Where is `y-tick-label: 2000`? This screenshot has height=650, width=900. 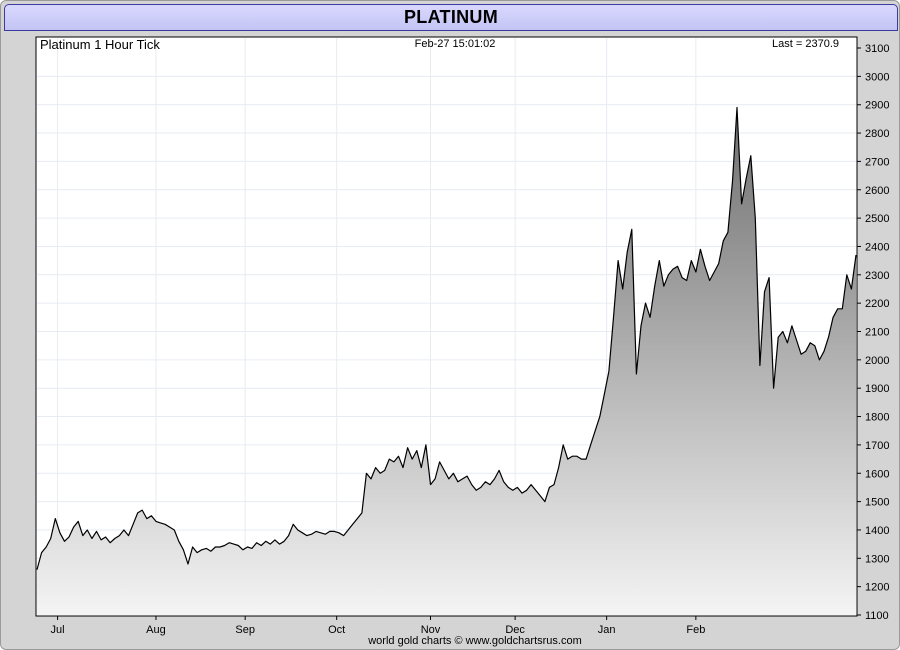 y-tick-label: 2000 is located at coordinates (877, 361).